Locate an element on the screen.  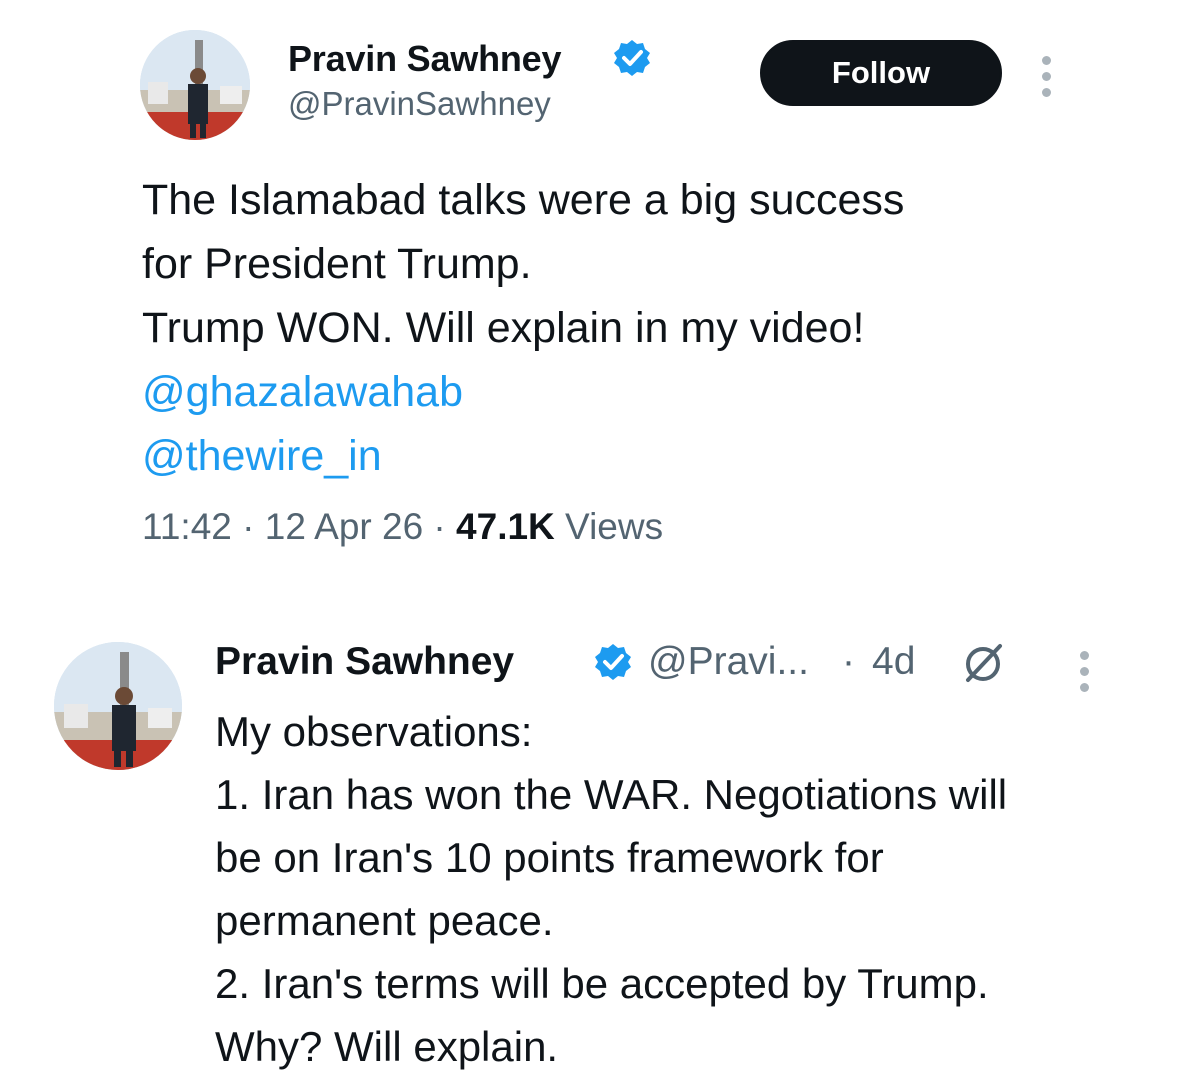
tweet-text-line: My observations: is located at coordinates (374, 731).